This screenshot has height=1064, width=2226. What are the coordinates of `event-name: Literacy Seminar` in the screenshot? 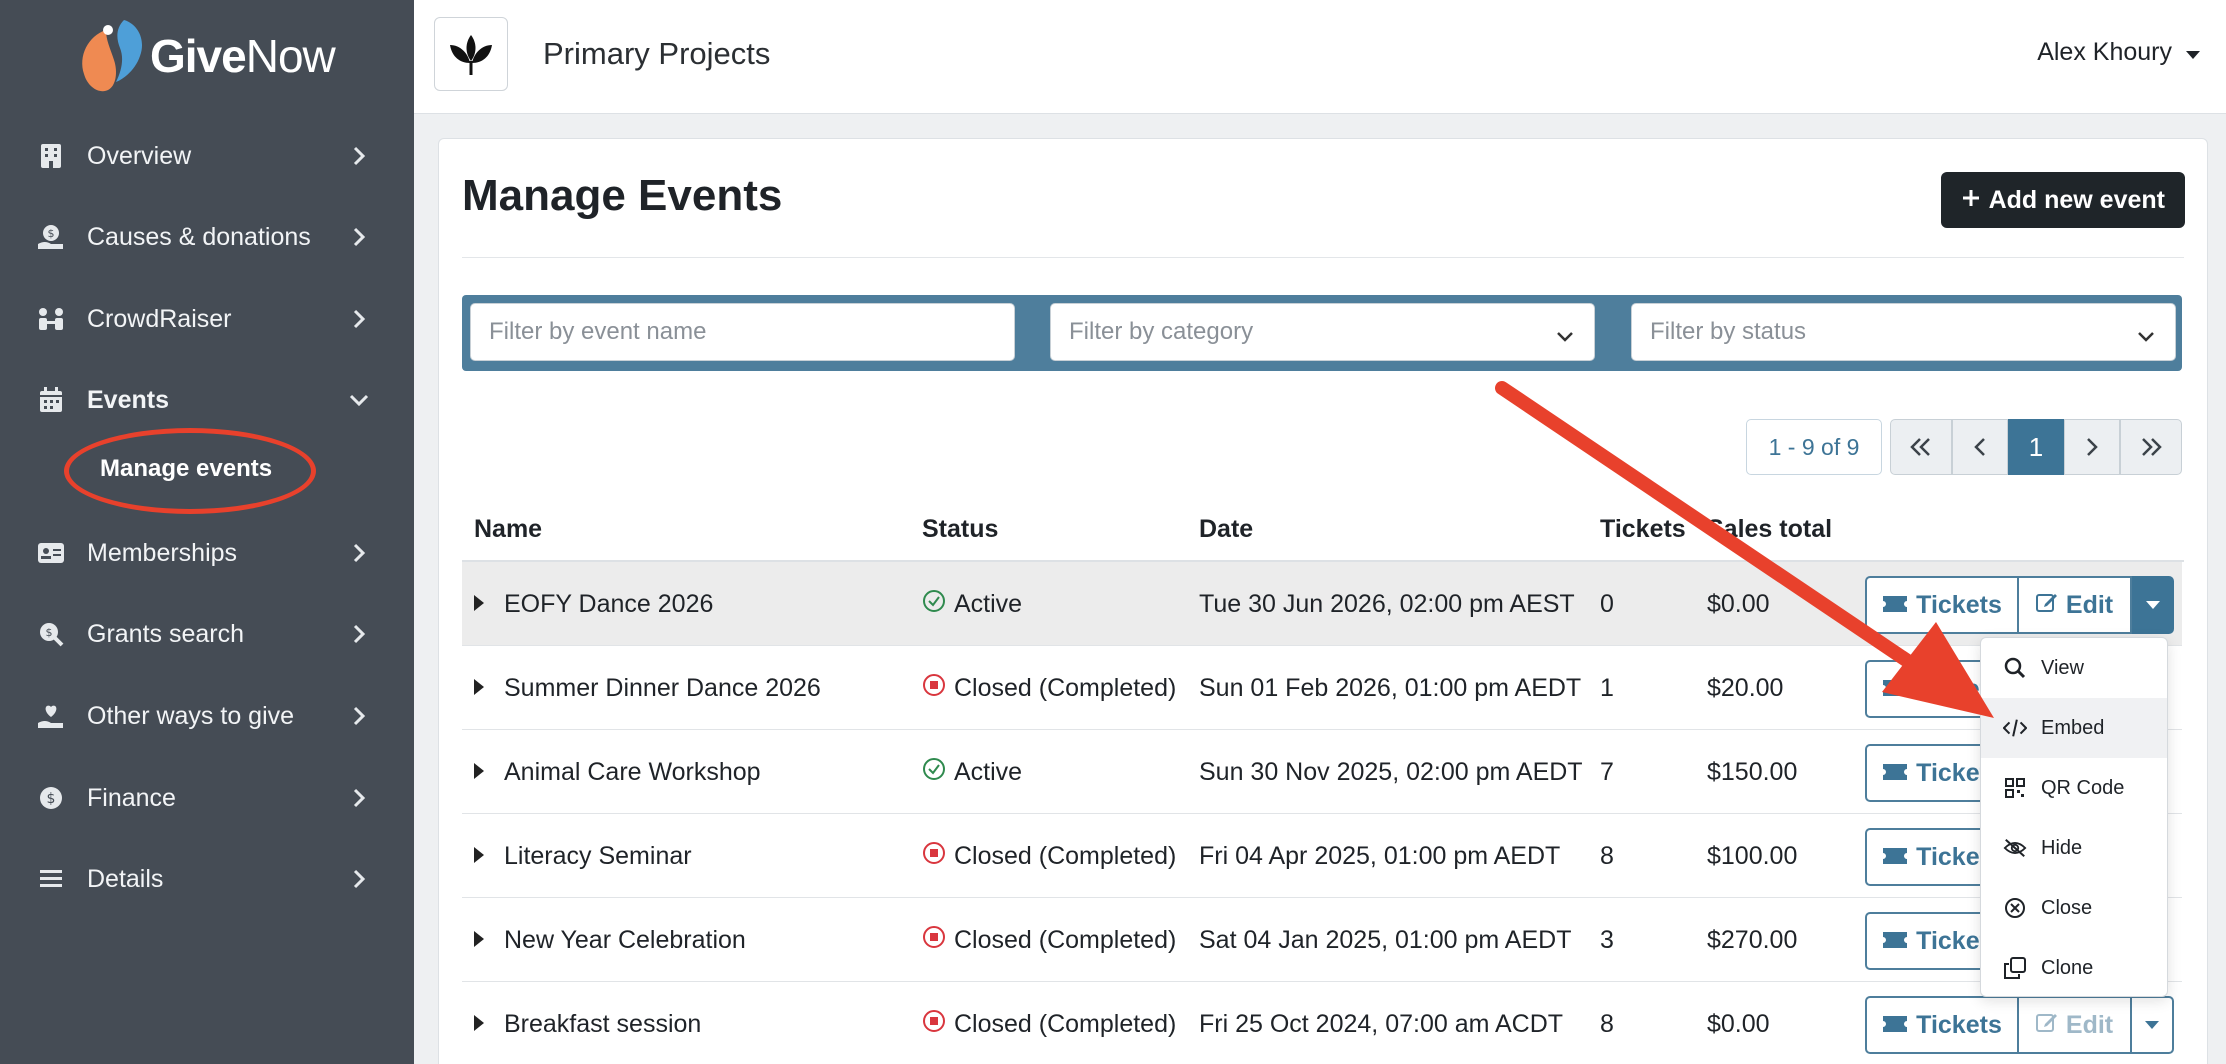 It's located at (598, 855).